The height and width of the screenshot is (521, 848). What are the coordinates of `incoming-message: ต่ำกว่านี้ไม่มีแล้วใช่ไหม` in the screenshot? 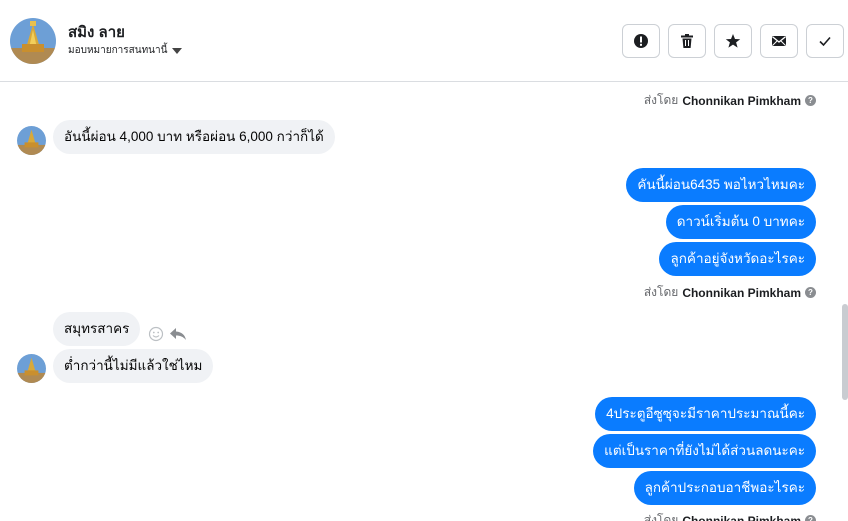 It's located at (133, 366).